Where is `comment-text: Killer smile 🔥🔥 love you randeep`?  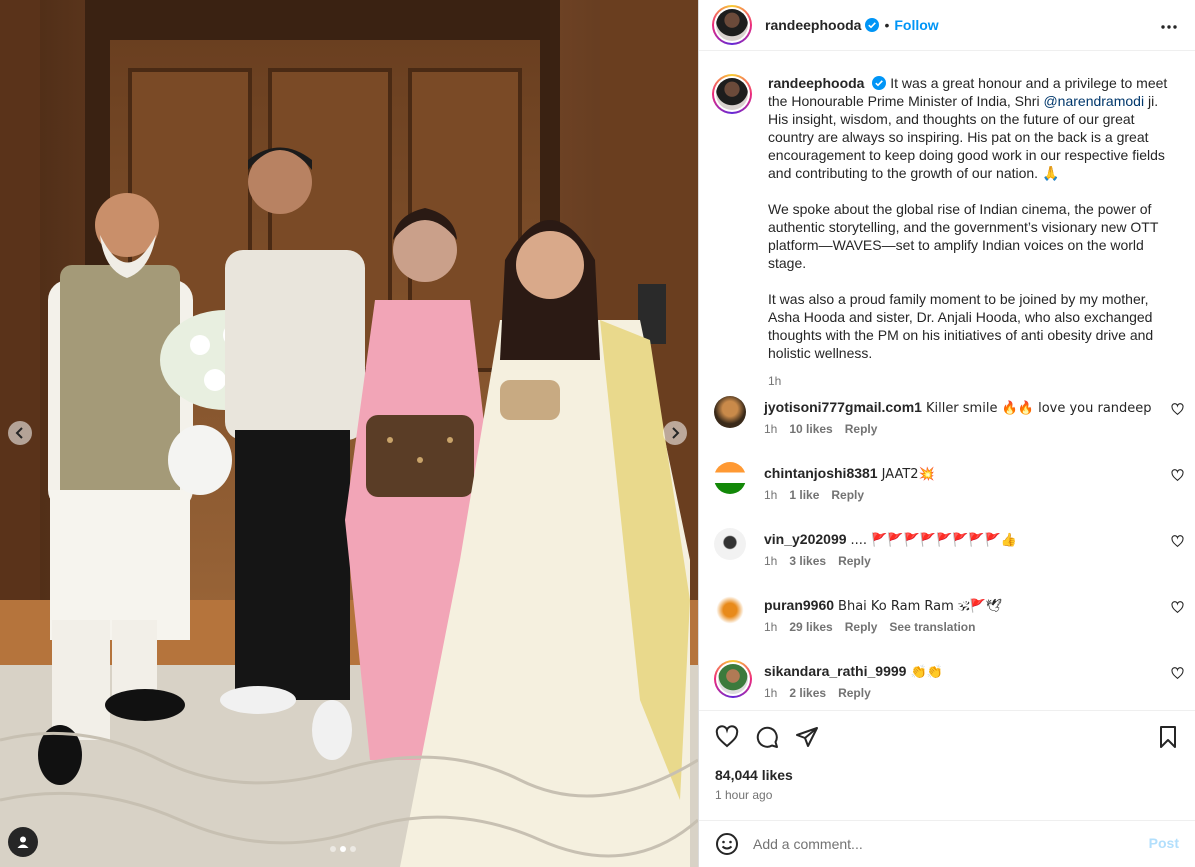
comment-text: Killer smile 🔥🔥 love you randeep is located at coordinates (1038, 408).